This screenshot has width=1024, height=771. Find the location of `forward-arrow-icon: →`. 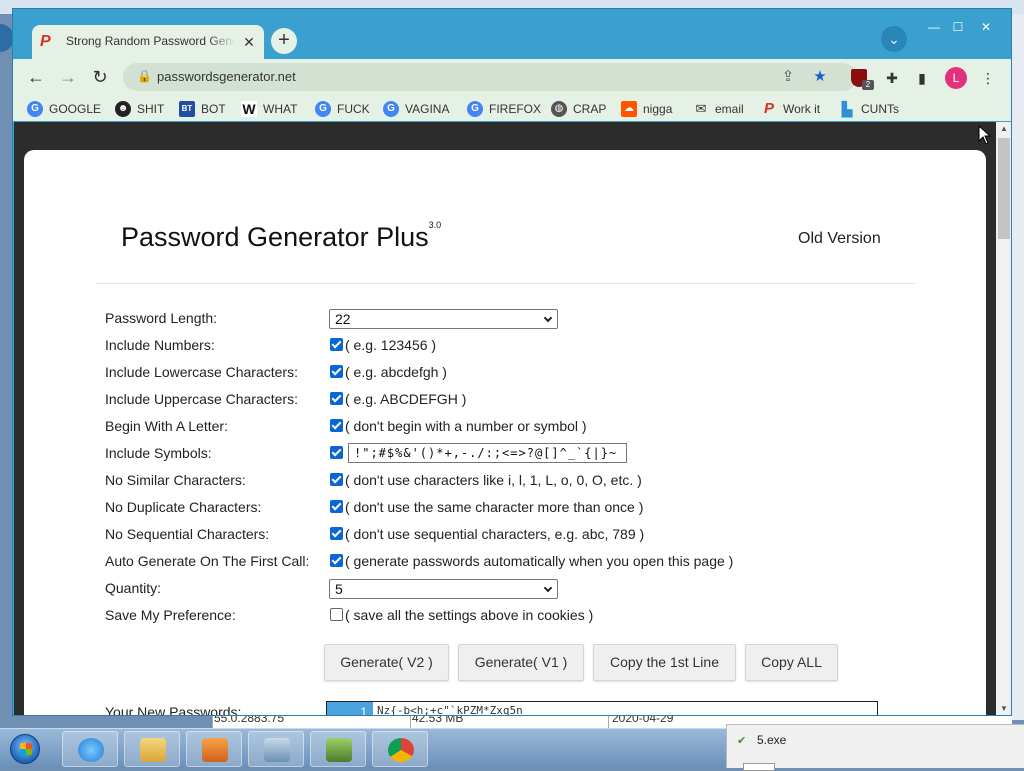

forward-arrow-icon: → is located at coordinates (68, 77).